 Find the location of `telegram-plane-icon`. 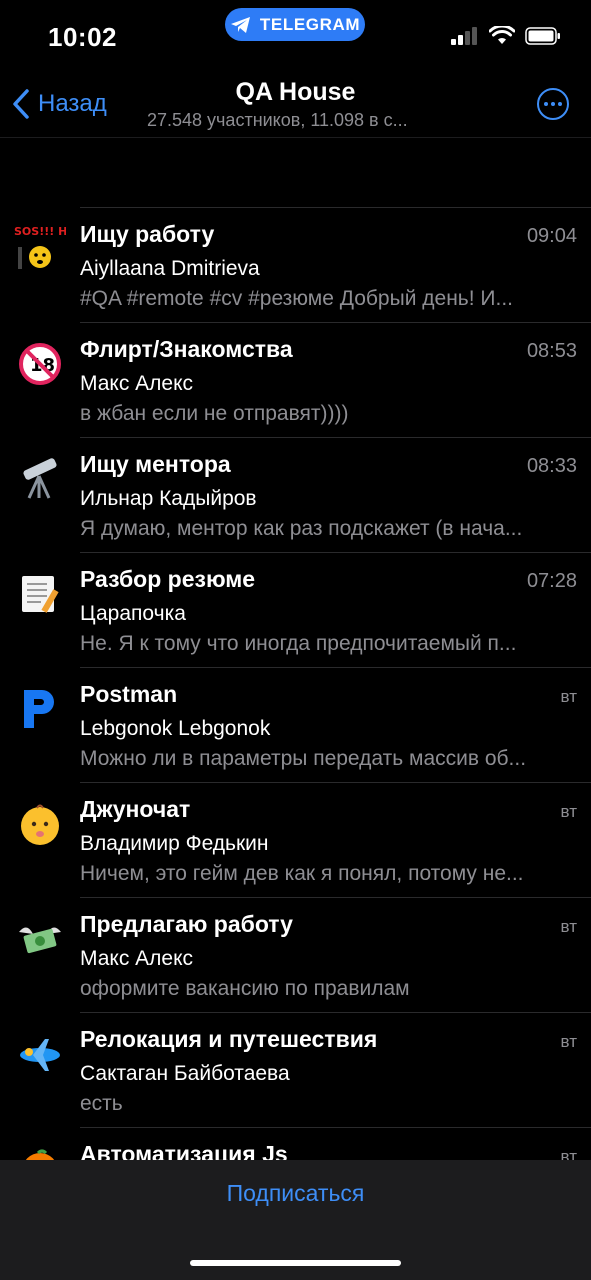

telegram-plane-icon is located at coordinates (240, 24).